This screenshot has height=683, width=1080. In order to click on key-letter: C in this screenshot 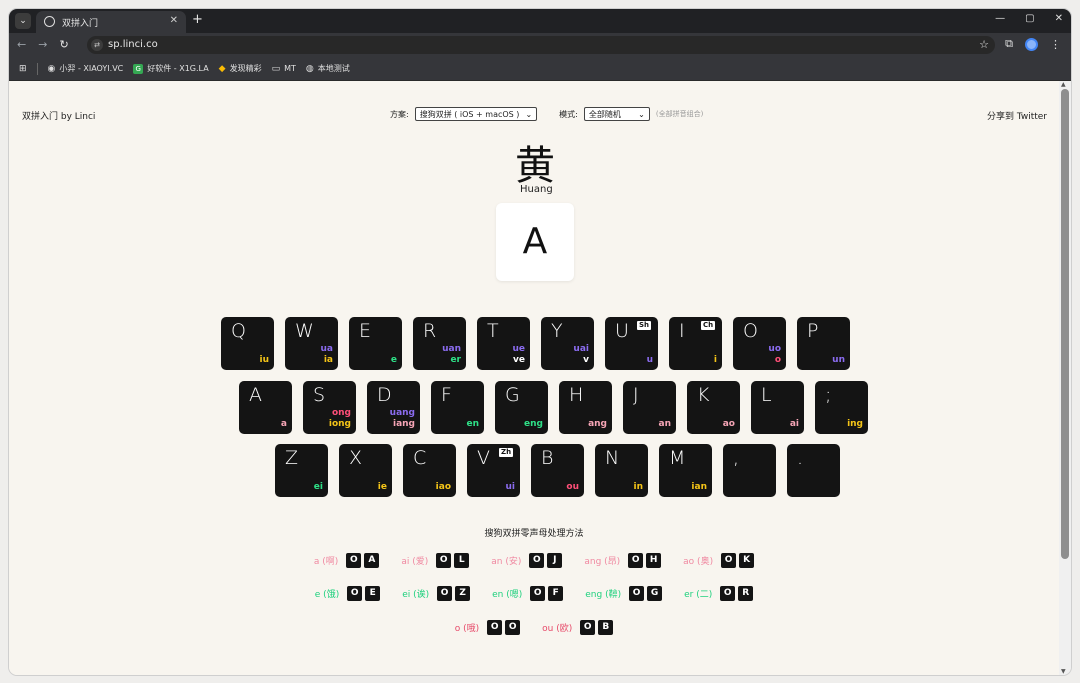, I will do `click(420, 458)`.